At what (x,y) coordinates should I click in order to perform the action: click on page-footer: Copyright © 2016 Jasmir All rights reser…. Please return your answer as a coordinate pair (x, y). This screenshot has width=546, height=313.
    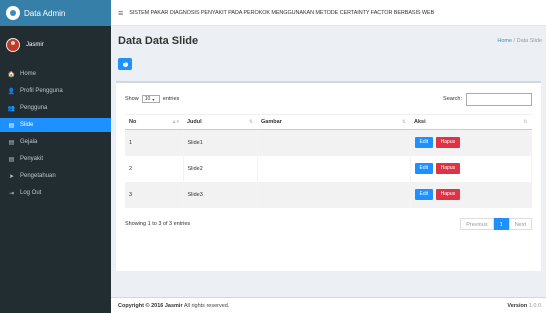
    Looking at the image, I should click on (328, 305).